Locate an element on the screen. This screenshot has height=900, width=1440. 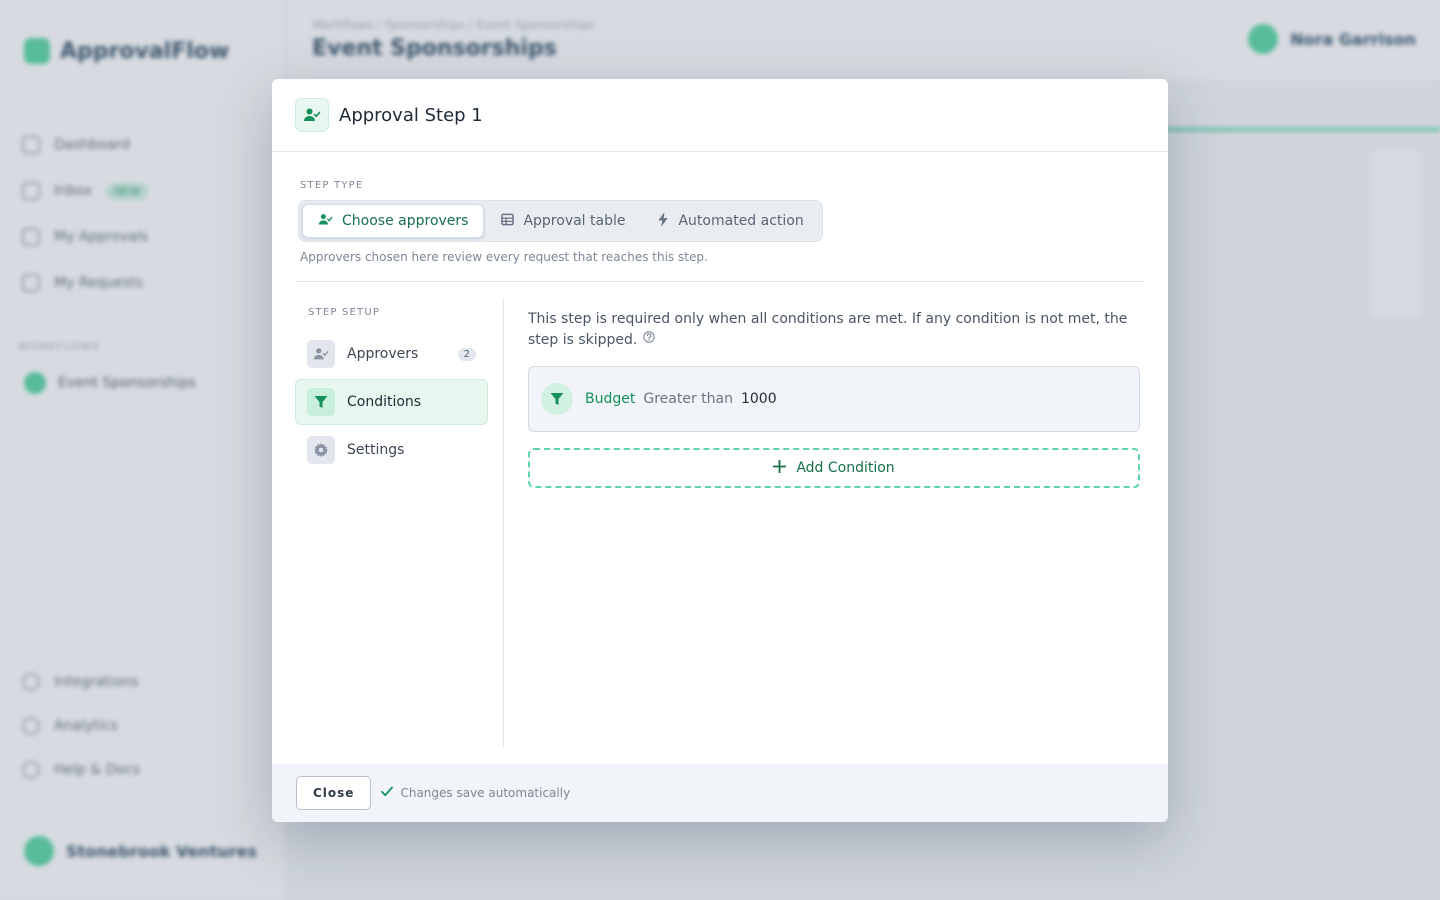
setup-nav-settings: Settings is located at coordinates (391, 450).